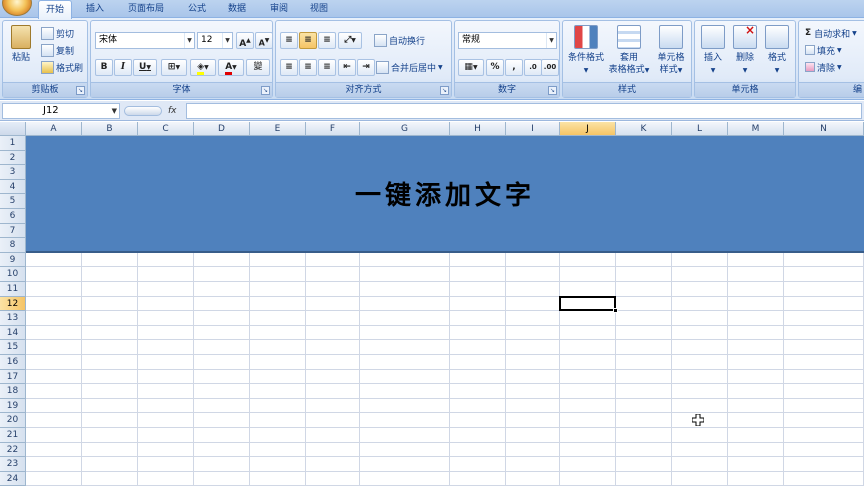 The height and width of the screenshot is (486, 864). What do you see at coordinates (347, 67) in the screenshot?
I see `decrease-indent-icon: ⇤` at bounding box center [347, 67].